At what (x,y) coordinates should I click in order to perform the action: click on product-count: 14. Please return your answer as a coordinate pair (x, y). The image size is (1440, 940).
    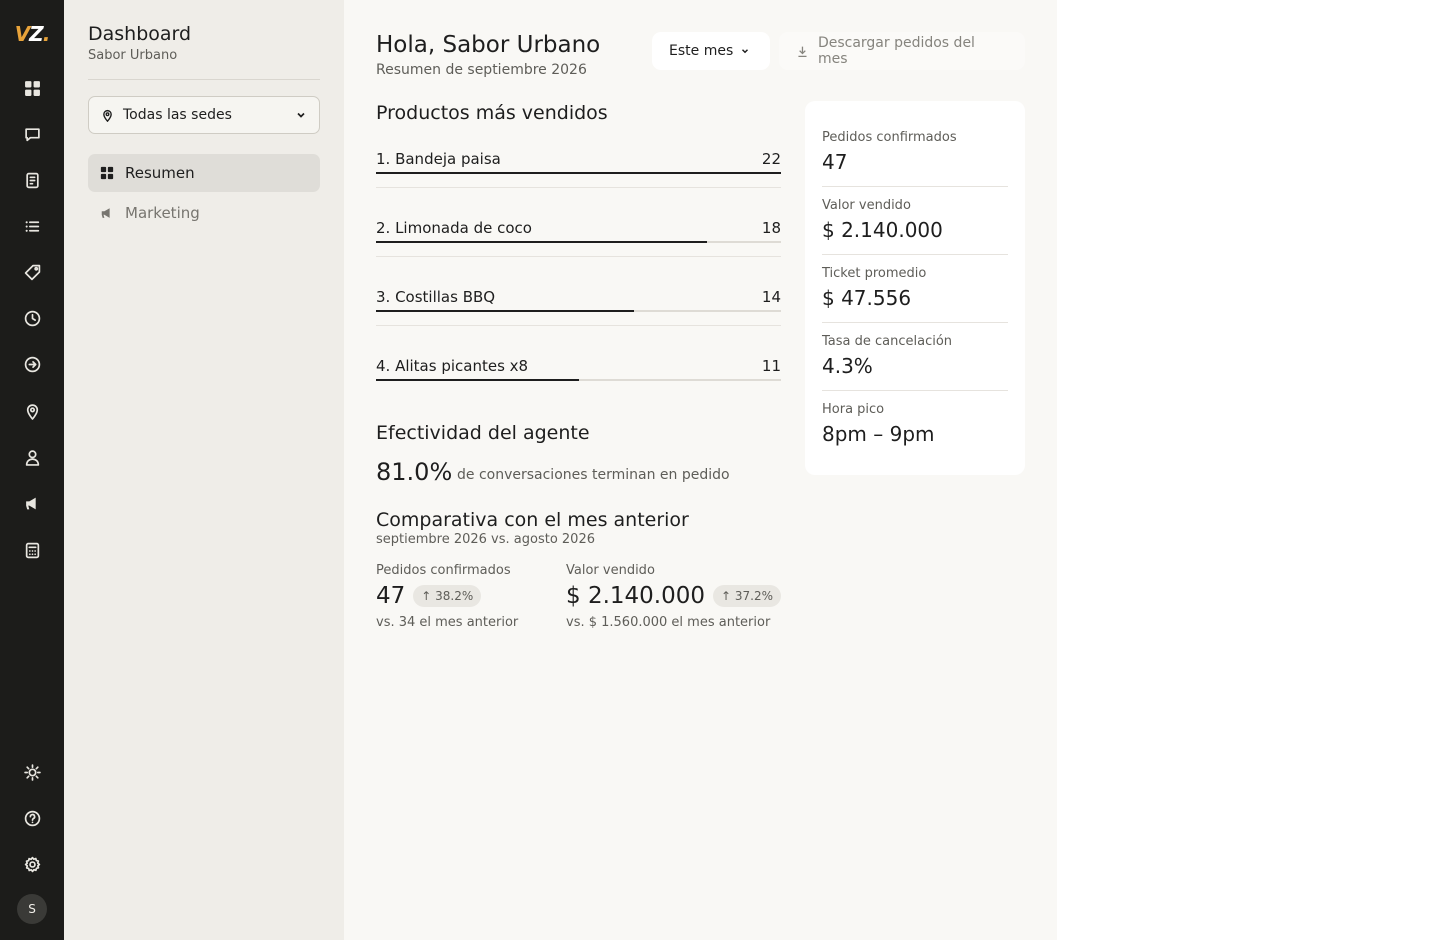
    Looking at the image, I should click on (771, 297).